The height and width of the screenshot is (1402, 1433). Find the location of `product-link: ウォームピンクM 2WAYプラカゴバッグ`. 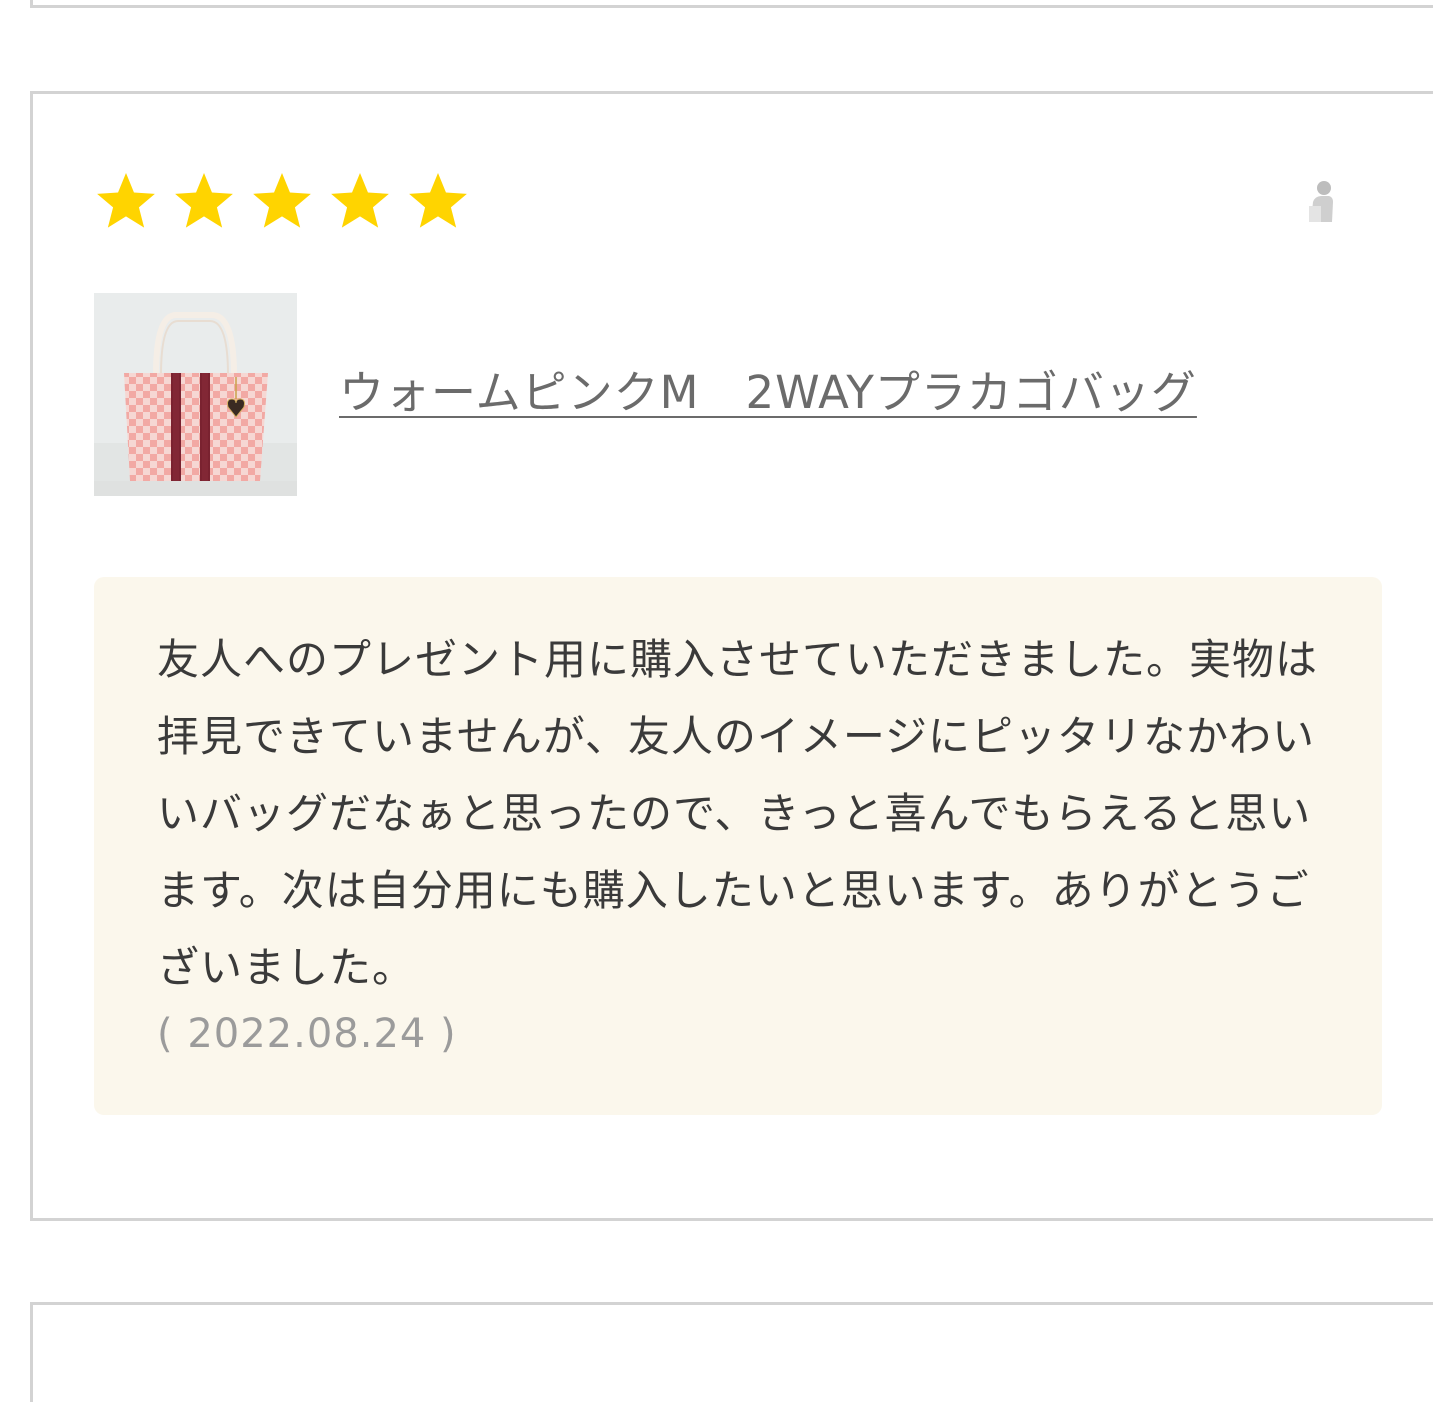

product-link: ウォームピンクM 2WAYプラカゴバッグ is located at coordinates (768, 388).